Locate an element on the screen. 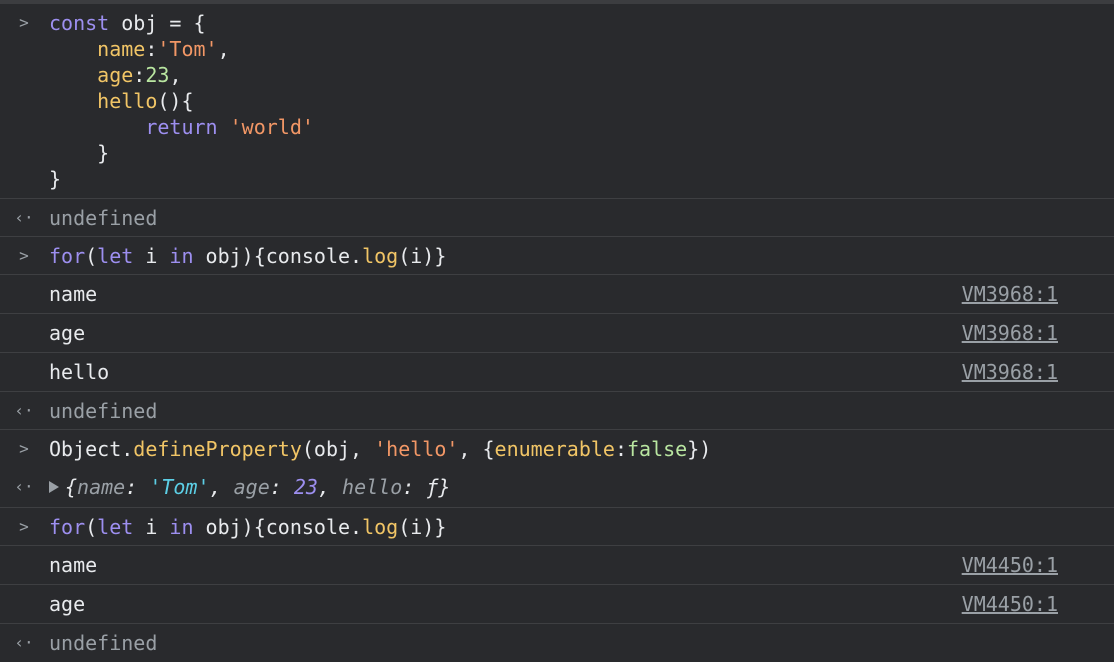 The image size is (1114, 662). console-log-entry: hello VM3968:1 is located at coordinates (557, 372).